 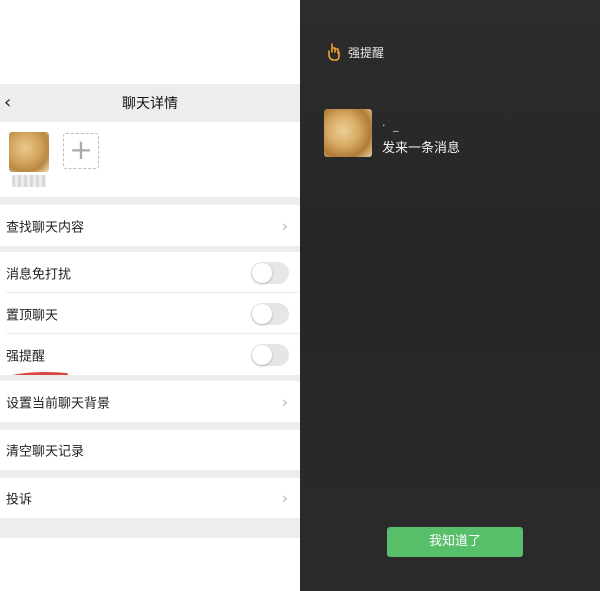 What do you see at coordinates (150, 159) in the screenshot?
I see `members-section` at bounding box center [150, 159].